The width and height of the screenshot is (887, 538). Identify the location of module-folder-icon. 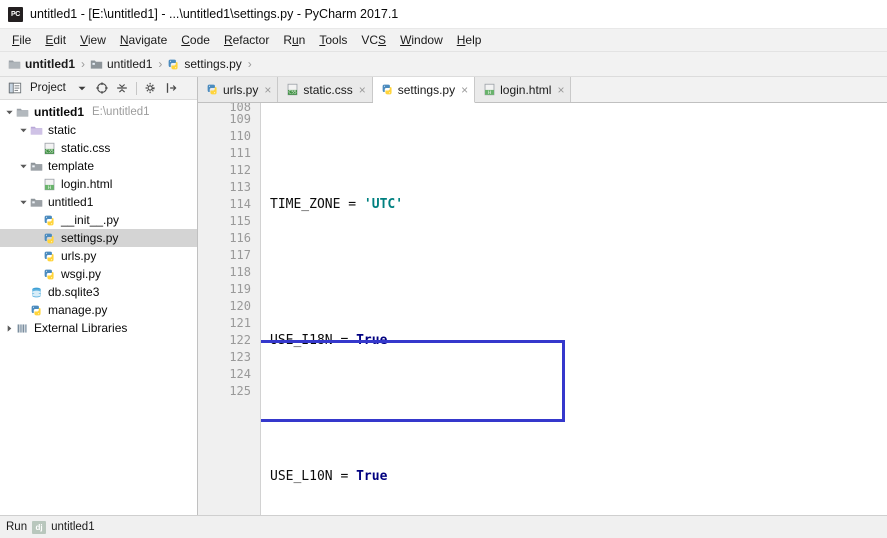
(96, 64).